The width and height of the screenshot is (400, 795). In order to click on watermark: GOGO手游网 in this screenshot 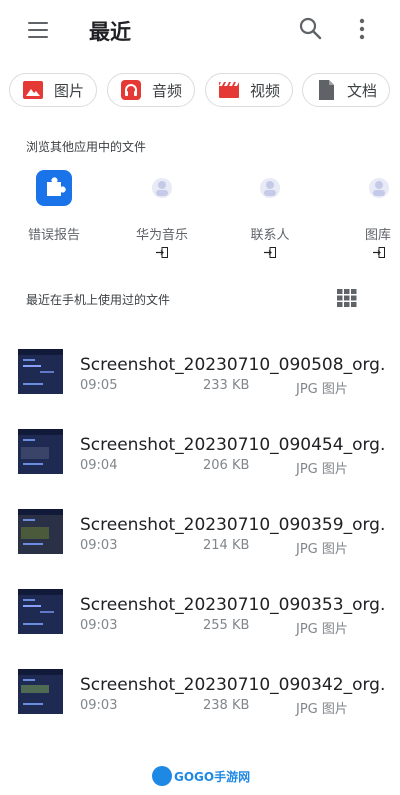, I will do `click(201, 776)`.